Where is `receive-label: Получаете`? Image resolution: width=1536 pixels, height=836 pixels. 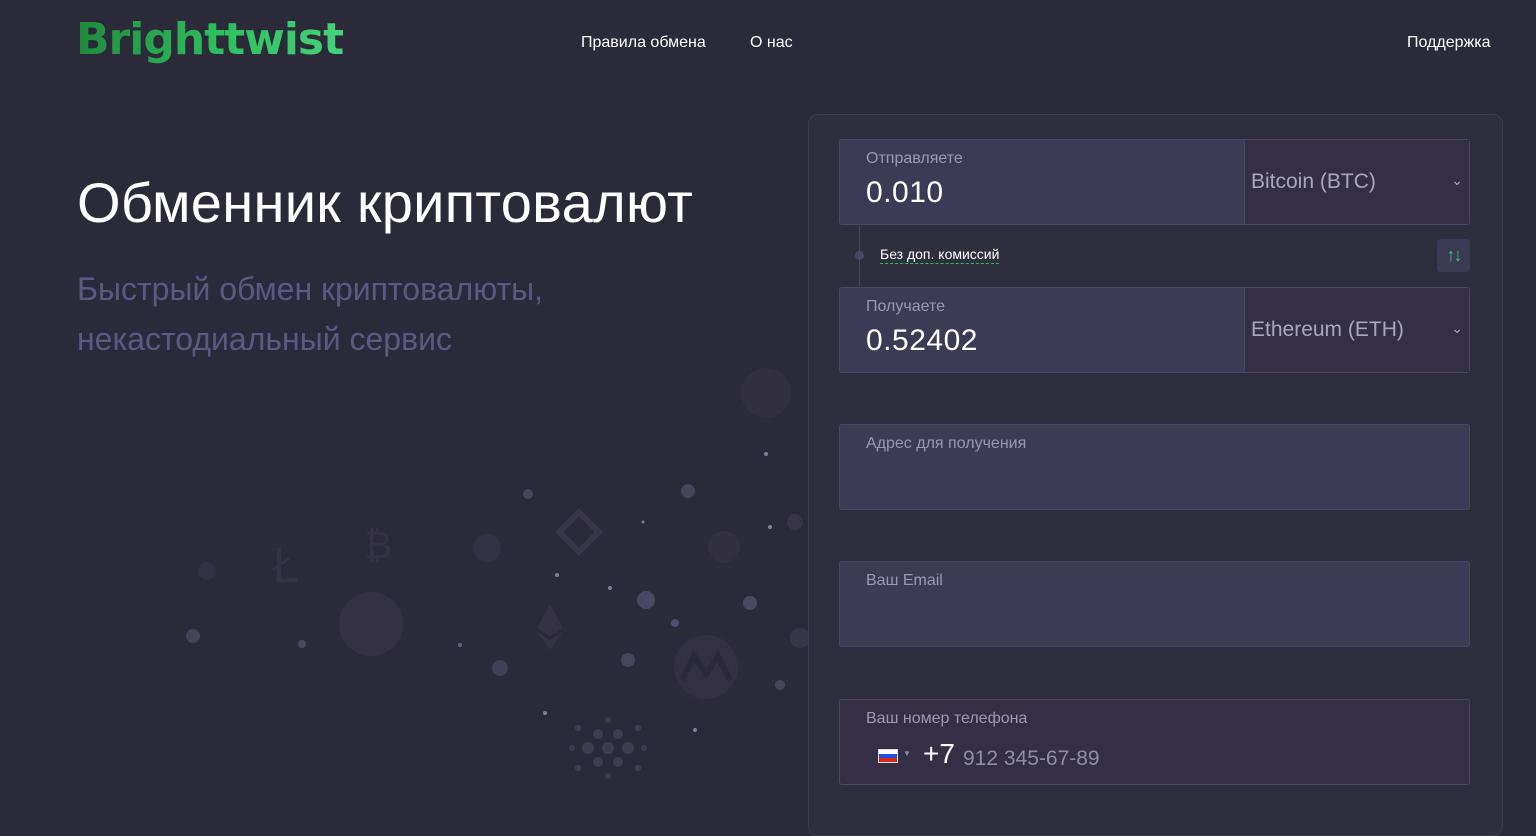 receive-label: Получаете is located at coordinates (906, 306).